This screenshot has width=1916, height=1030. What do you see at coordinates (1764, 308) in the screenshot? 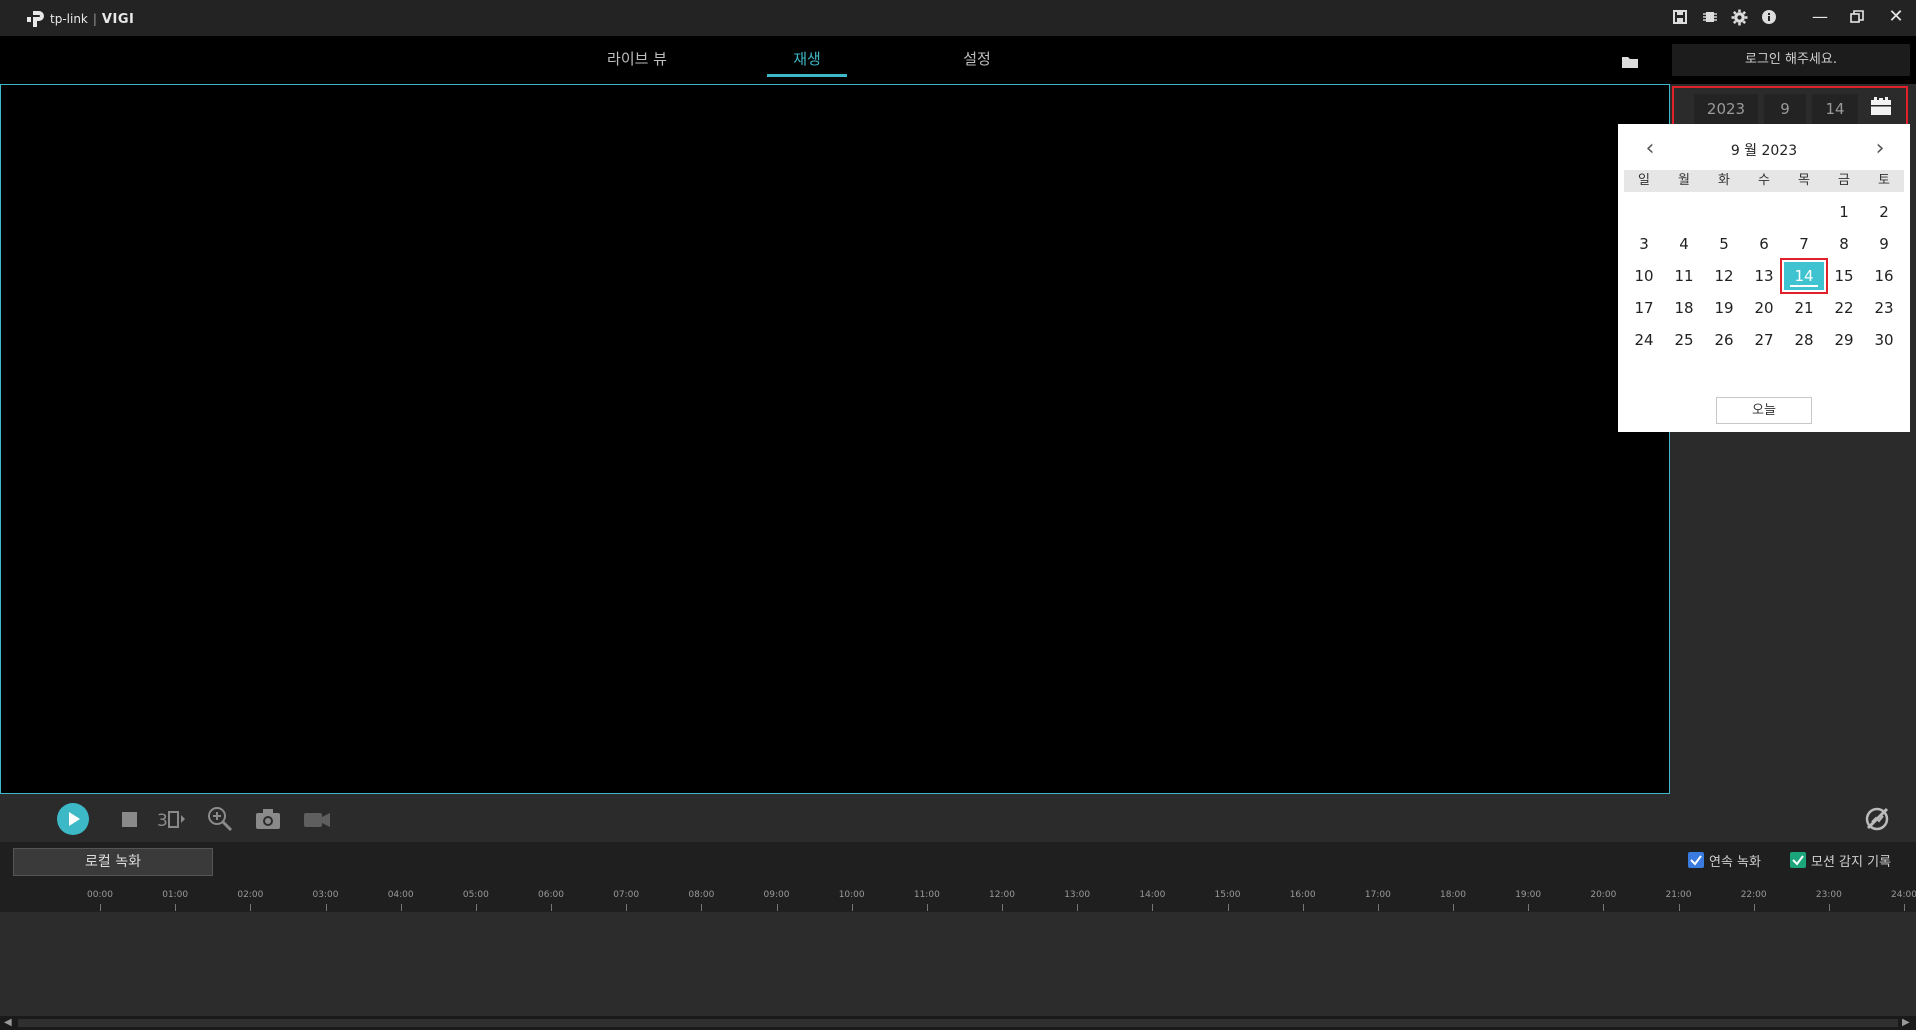
I see `calendar-day: 20` at bounding box center [1764, 308].